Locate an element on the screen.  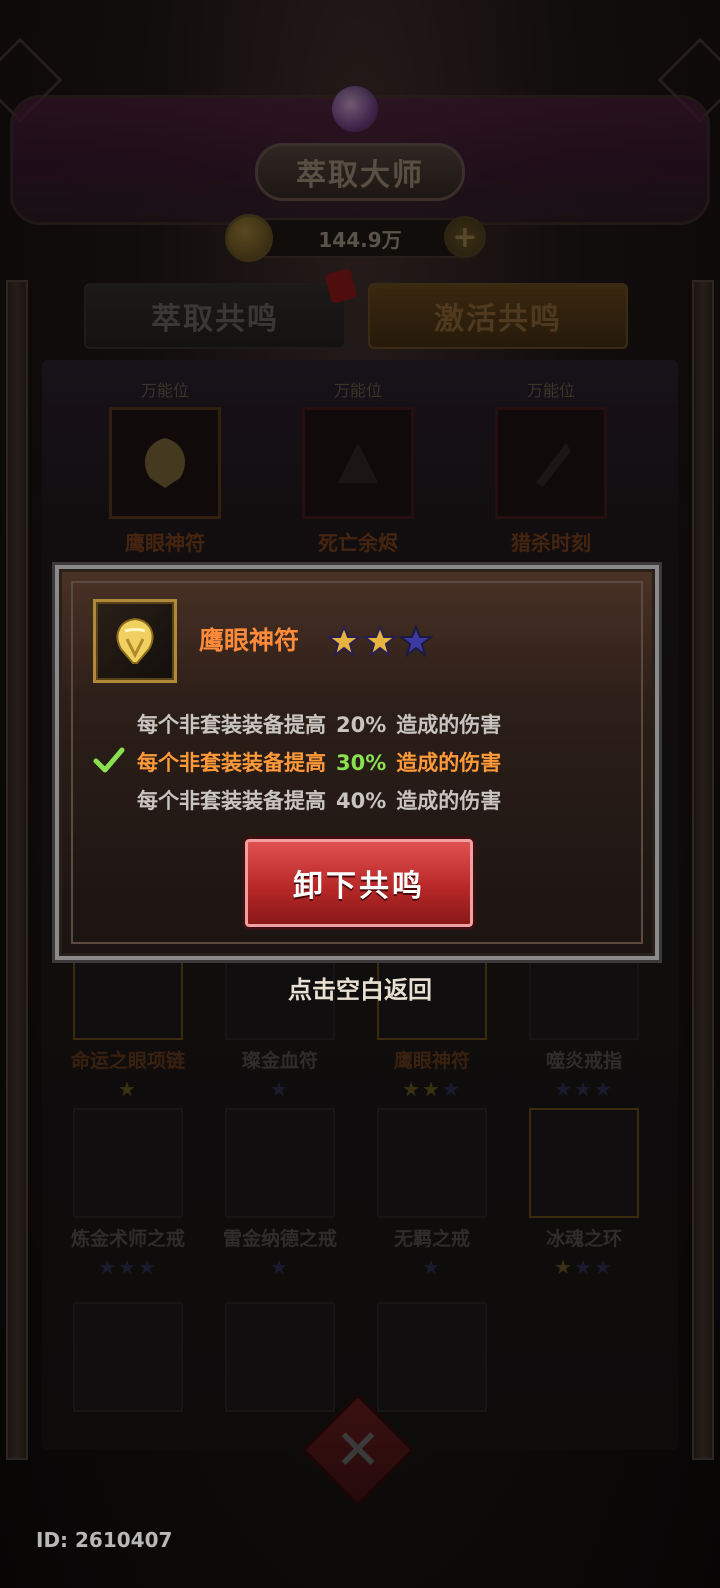
check-icon is located at coordinates (109, 760).